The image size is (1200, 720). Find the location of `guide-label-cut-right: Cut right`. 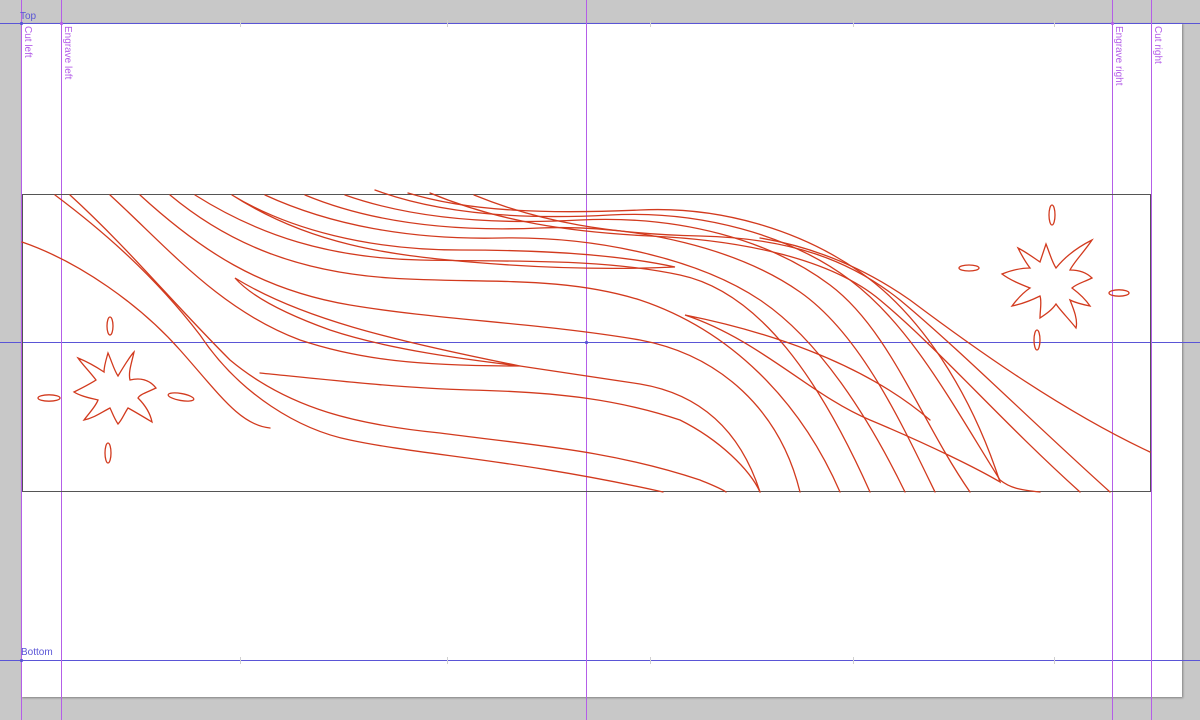

guide-label-cut-right: Cut right is located at coordinates (1157, 45).